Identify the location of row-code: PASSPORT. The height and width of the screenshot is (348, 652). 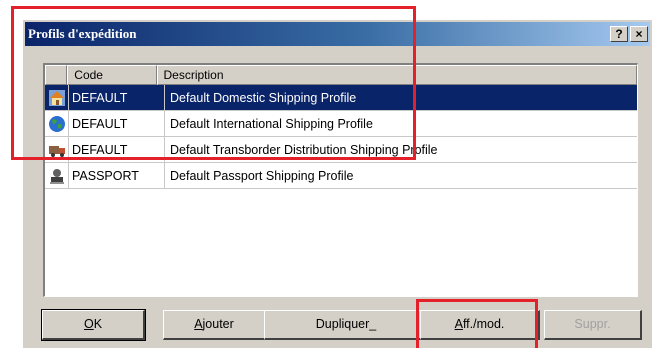
(117, 175).